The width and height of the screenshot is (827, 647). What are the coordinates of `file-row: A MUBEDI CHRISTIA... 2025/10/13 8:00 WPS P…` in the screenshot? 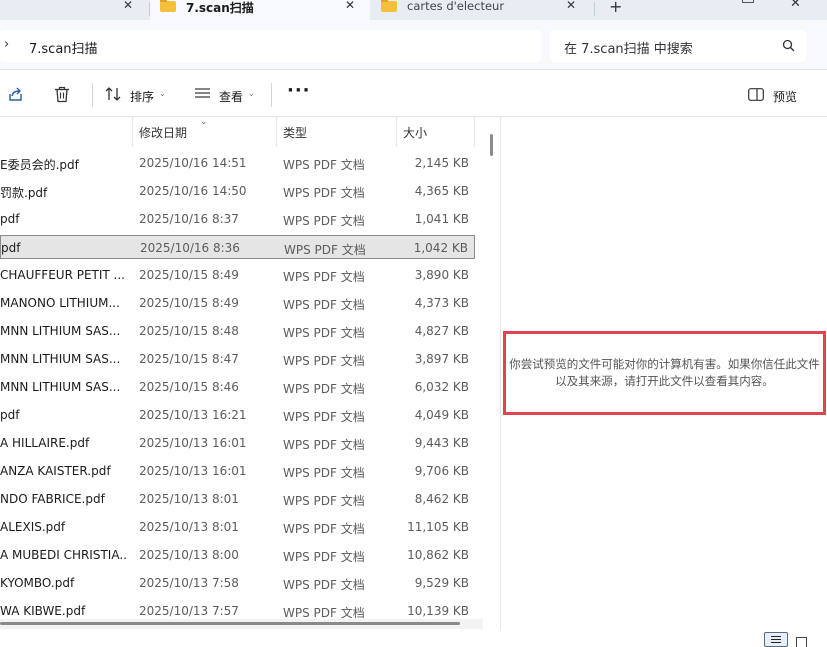 It's located at (237, 555).